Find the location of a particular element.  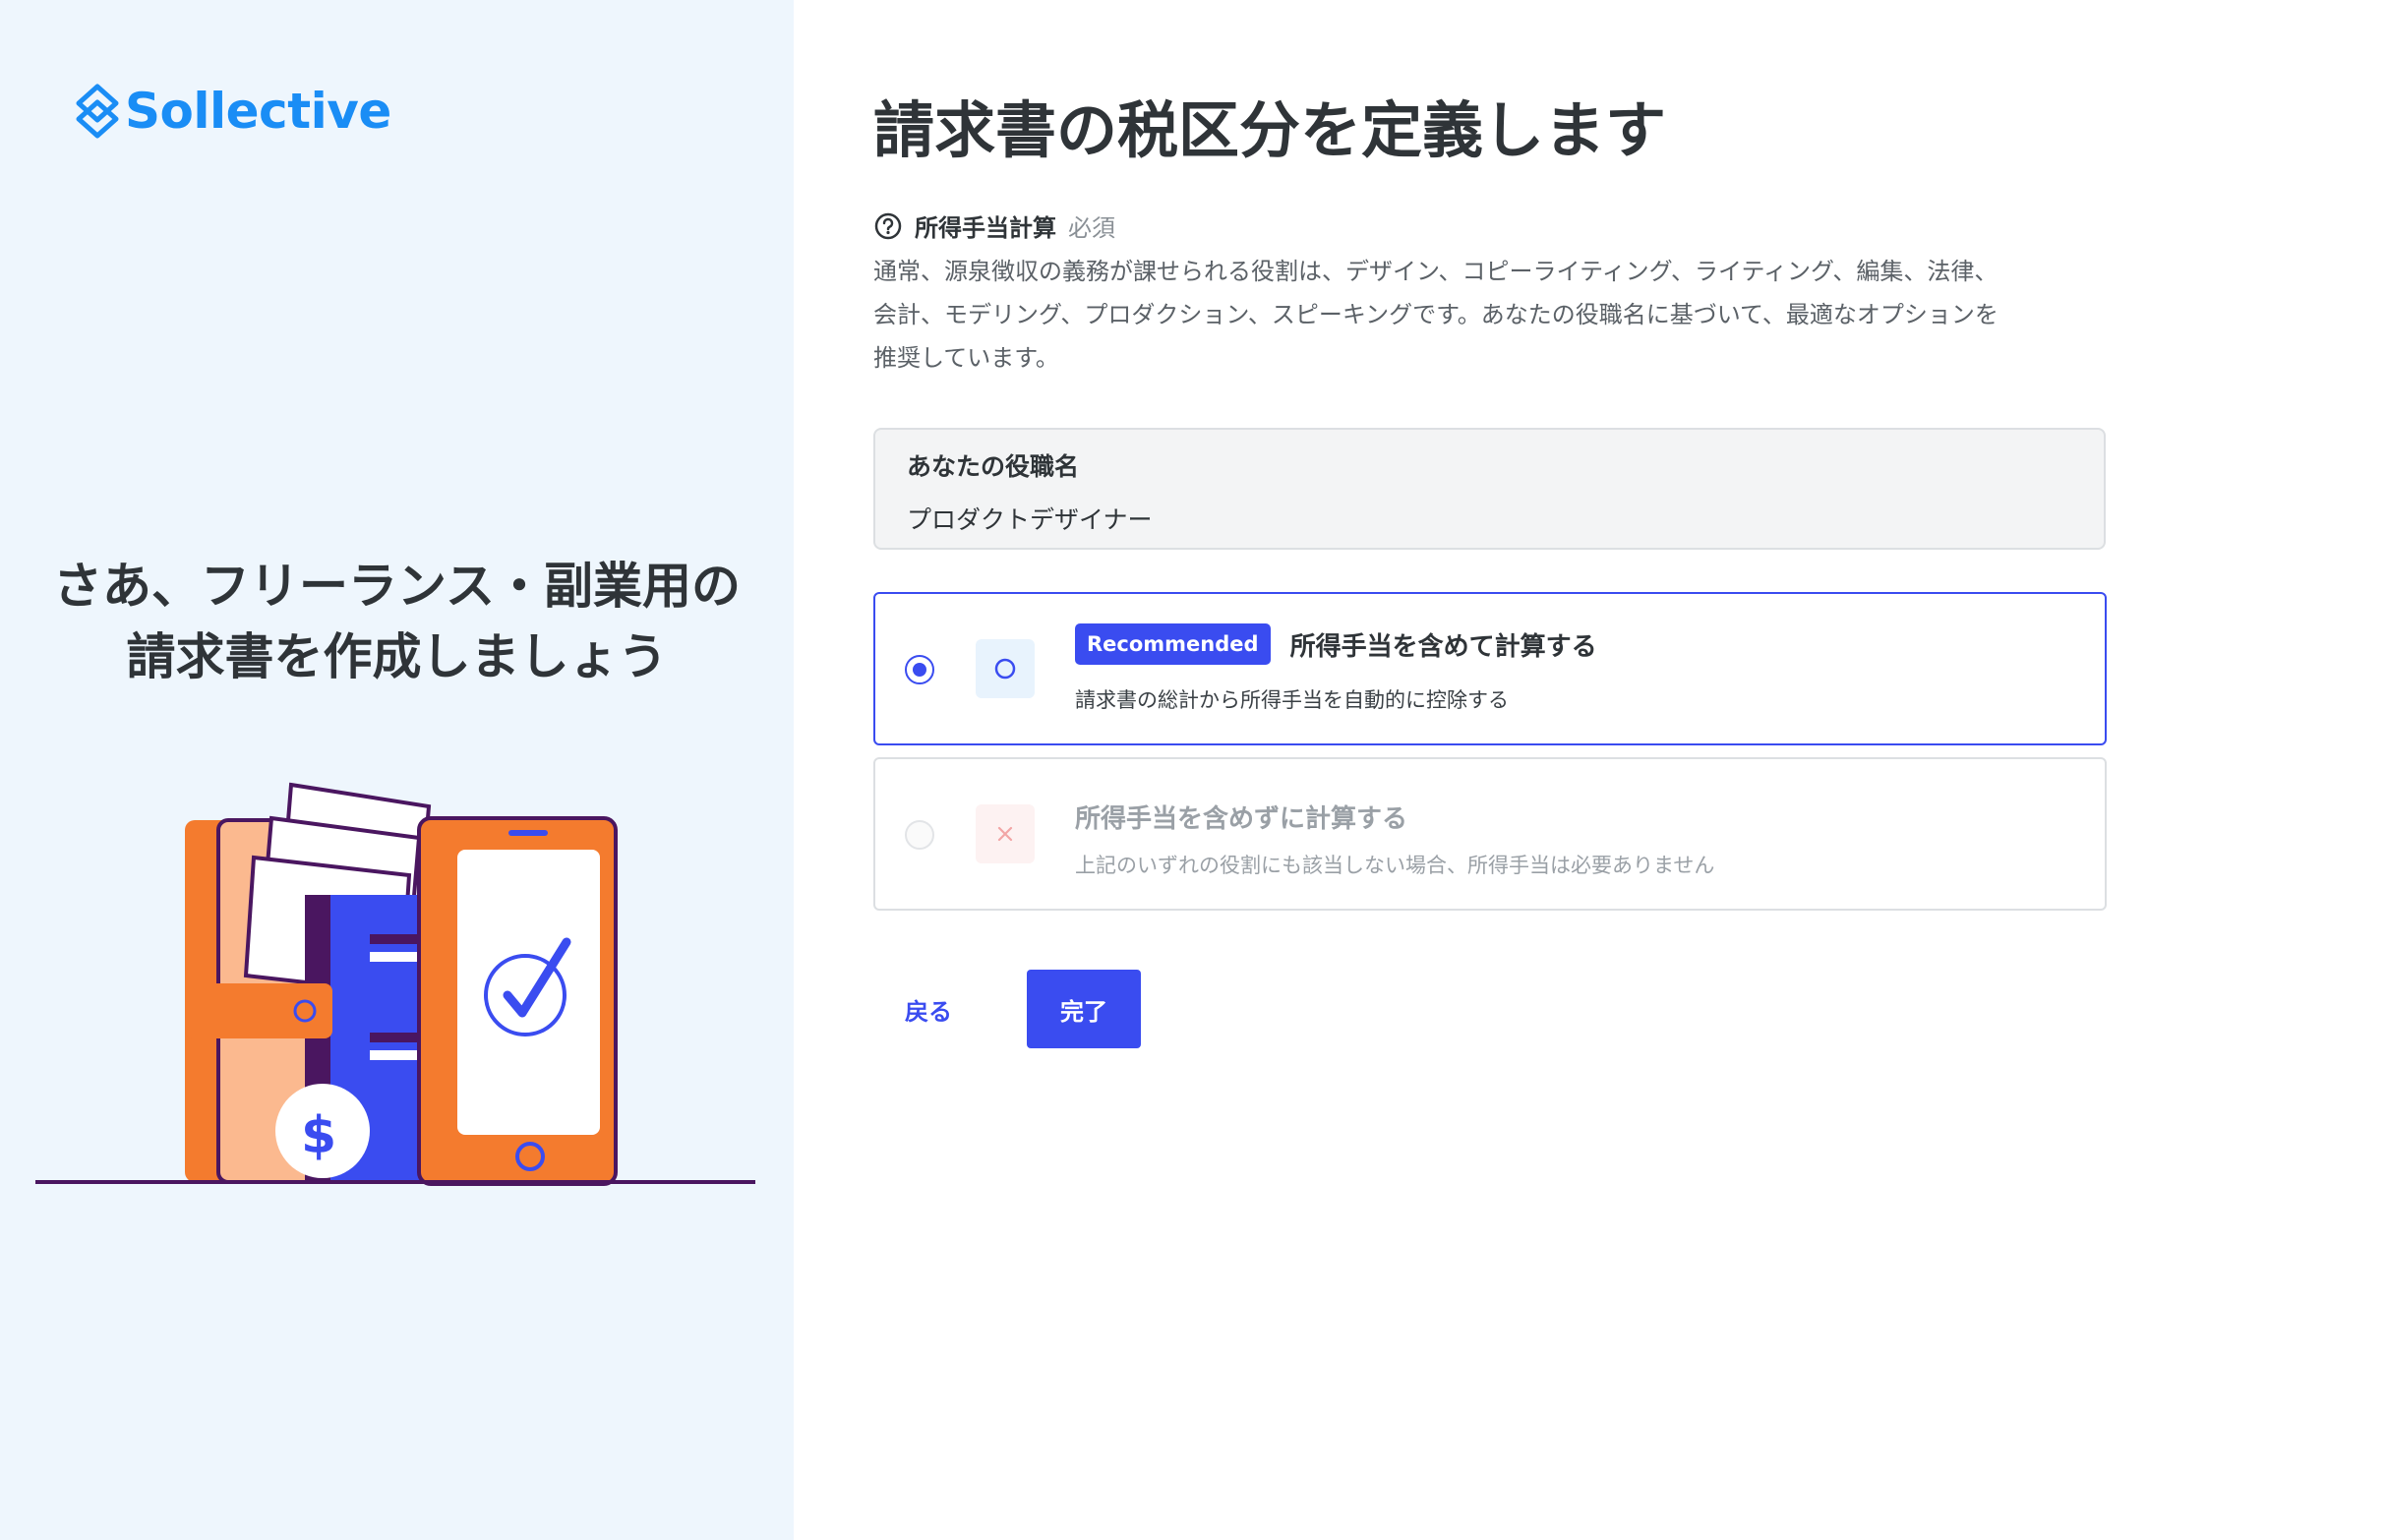

tagline-line-2: 請求書を作成しましょう is located at coordinates (397, 656).